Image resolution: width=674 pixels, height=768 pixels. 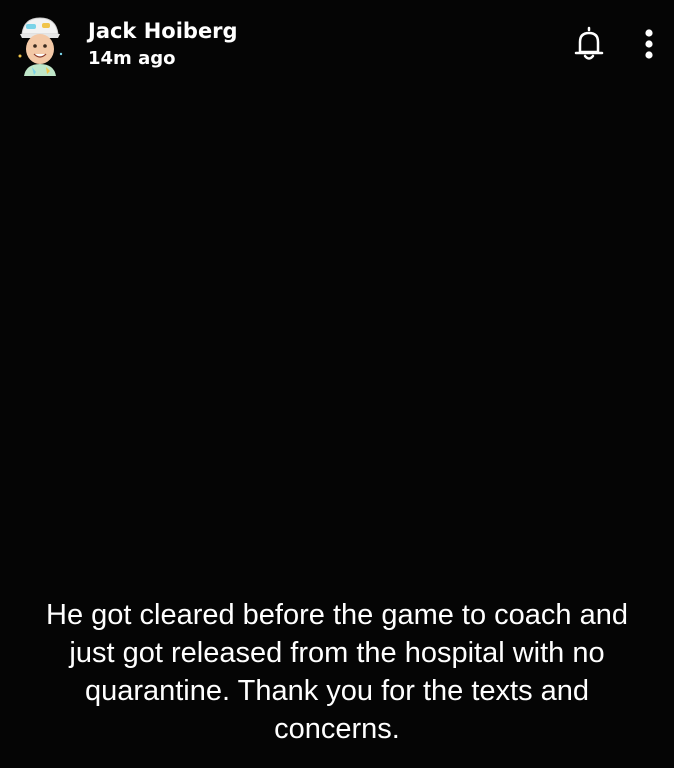 I want to click on username: Jack Hoiberg, so click(x=163, y=31).